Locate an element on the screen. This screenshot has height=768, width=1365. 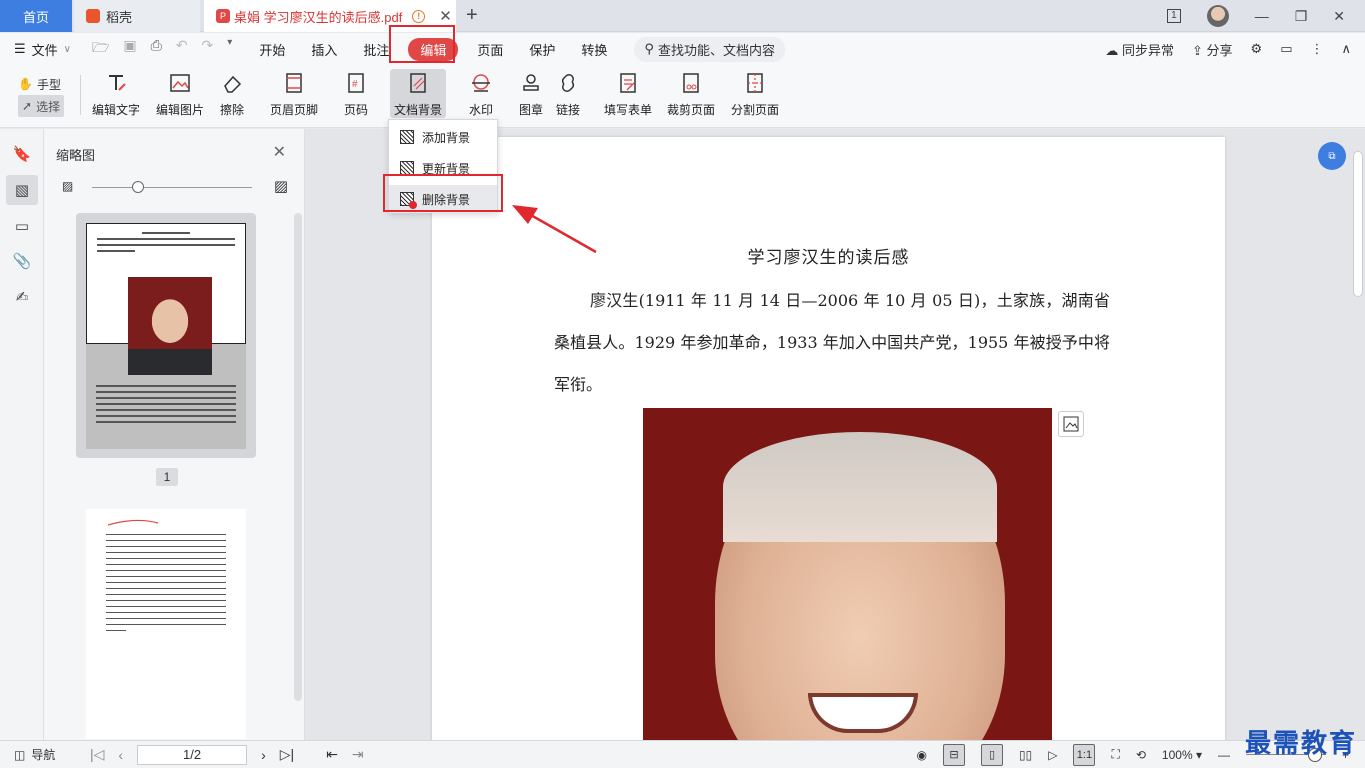
image-edit-icon is located at coordinates (1071, 424).